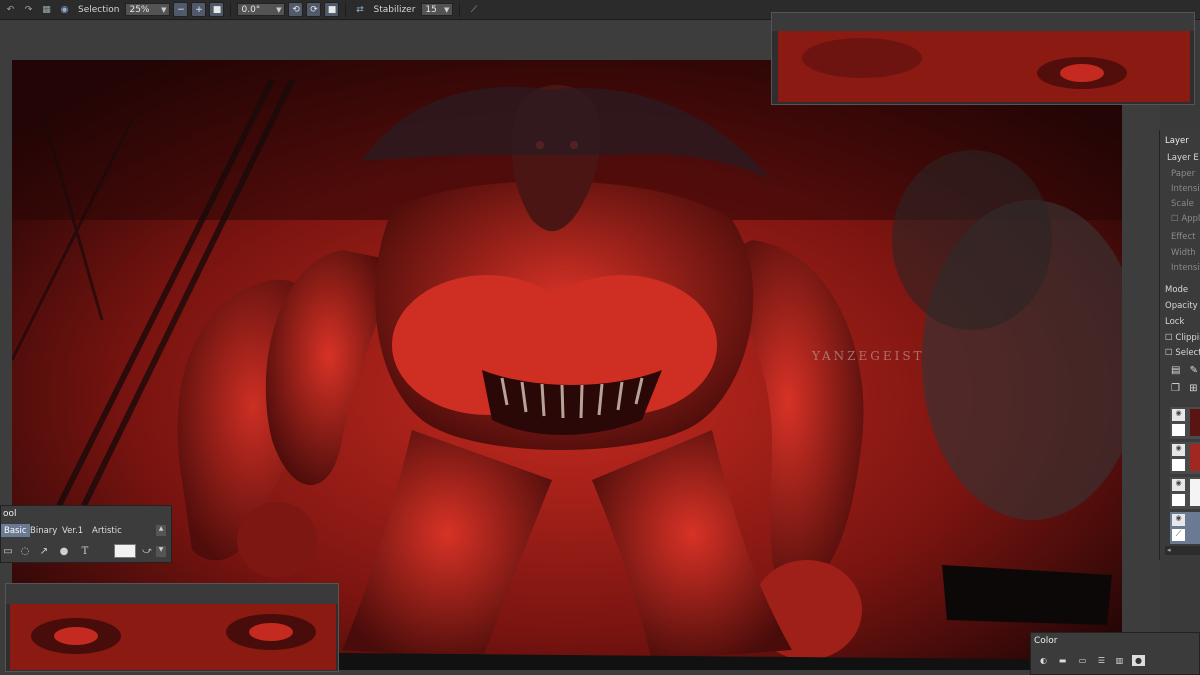  What do you see at coordinates (1180, 306) in the screenshot?
I see `opacity-label: Opacity` at bounding box center [1180, 306].